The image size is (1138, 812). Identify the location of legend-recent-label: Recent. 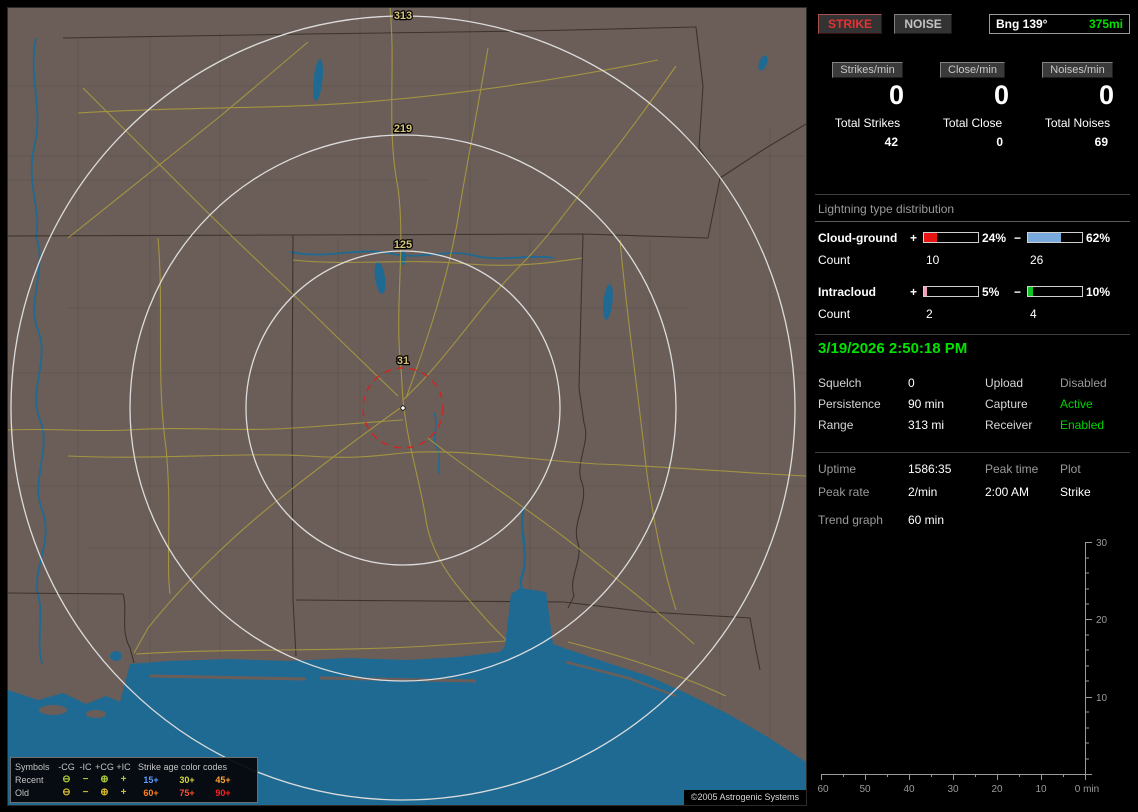
(29, 779).